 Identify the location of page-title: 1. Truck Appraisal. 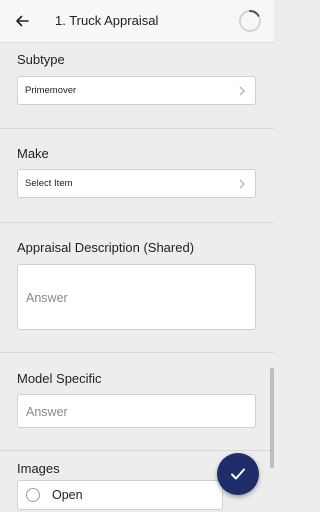
(107, 20).